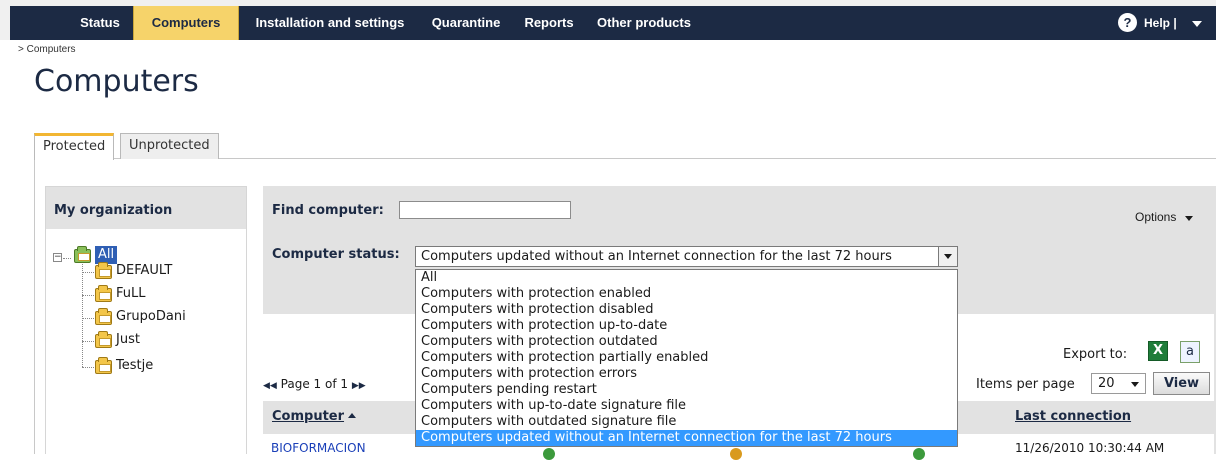 Image resolution: width=1216 pixels, height=460 pixels. What do you see at coordinates (131, 293) in the screenshot?
I see `tree-item-full: FuLL` at bounding box center [131, 293].